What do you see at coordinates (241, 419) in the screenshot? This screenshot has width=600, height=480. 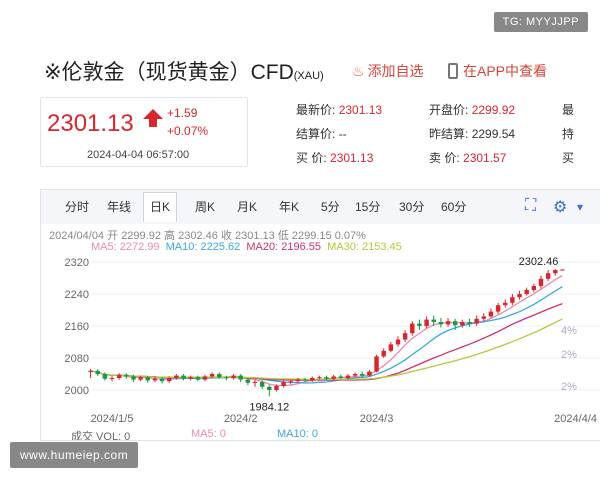 I see `x-tick-label: 2024/2` at bounding box center [241, 419].